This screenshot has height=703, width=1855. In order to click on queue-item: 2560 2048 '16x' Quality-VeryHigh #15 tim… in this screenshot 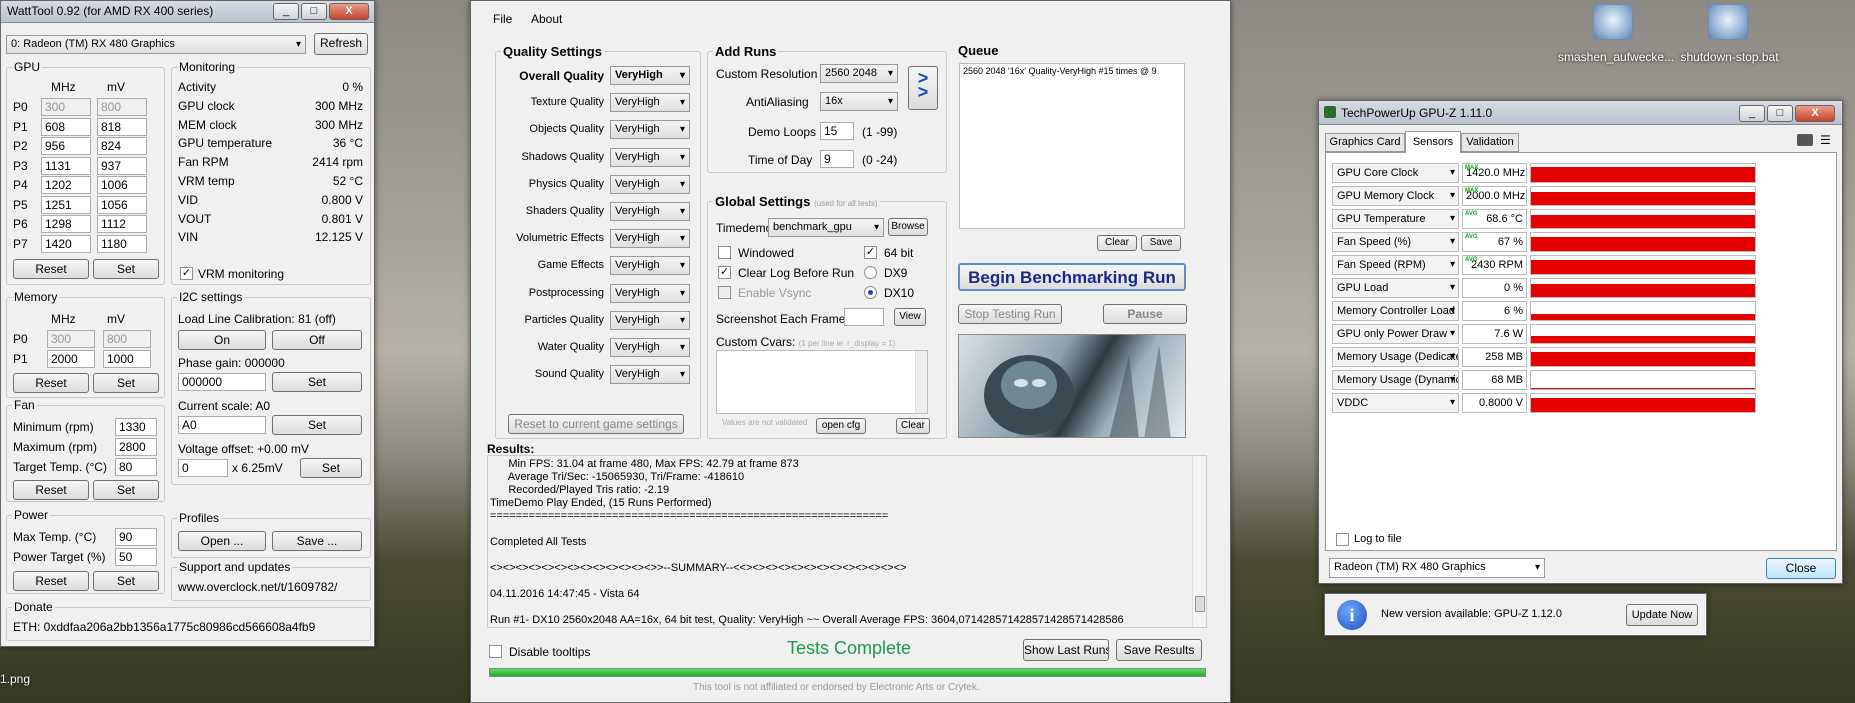, I will do `click(1060, 71)`.